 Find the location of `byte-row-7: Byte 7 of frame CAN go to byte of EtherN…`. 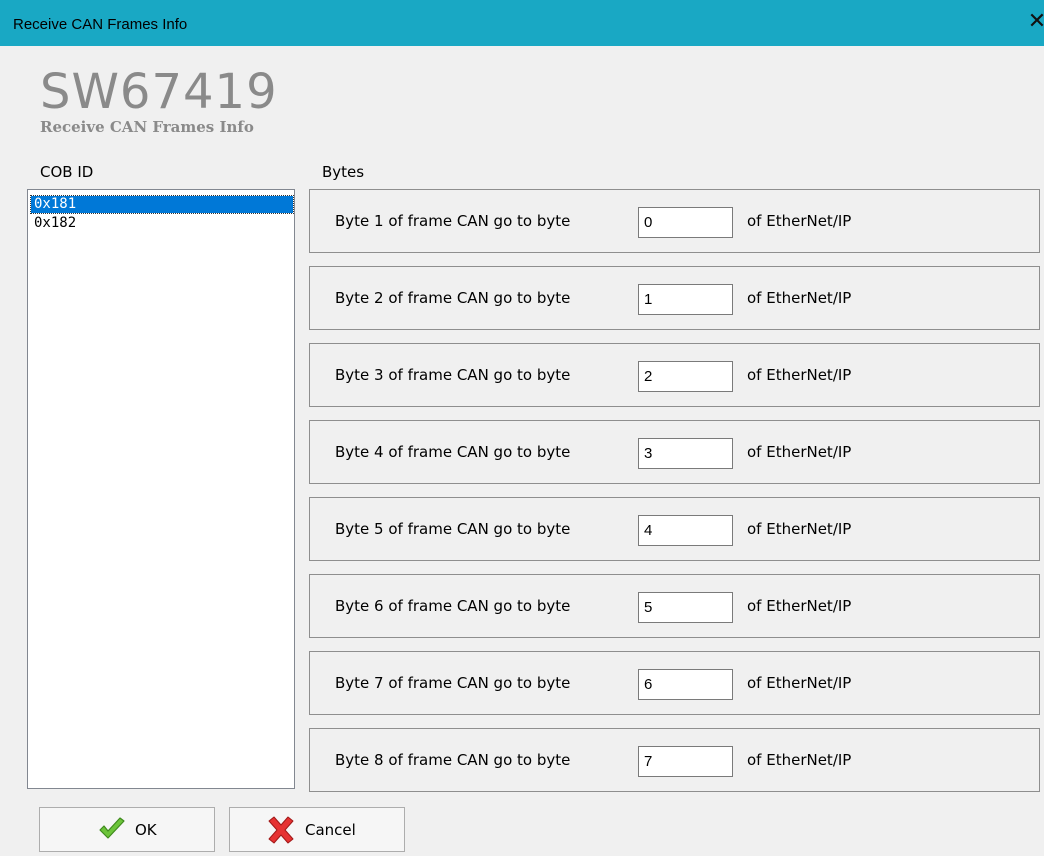

byte-row-7: Byte 7 of frame CAN go to byte of EtherN… is located at coordinates (674, 683).